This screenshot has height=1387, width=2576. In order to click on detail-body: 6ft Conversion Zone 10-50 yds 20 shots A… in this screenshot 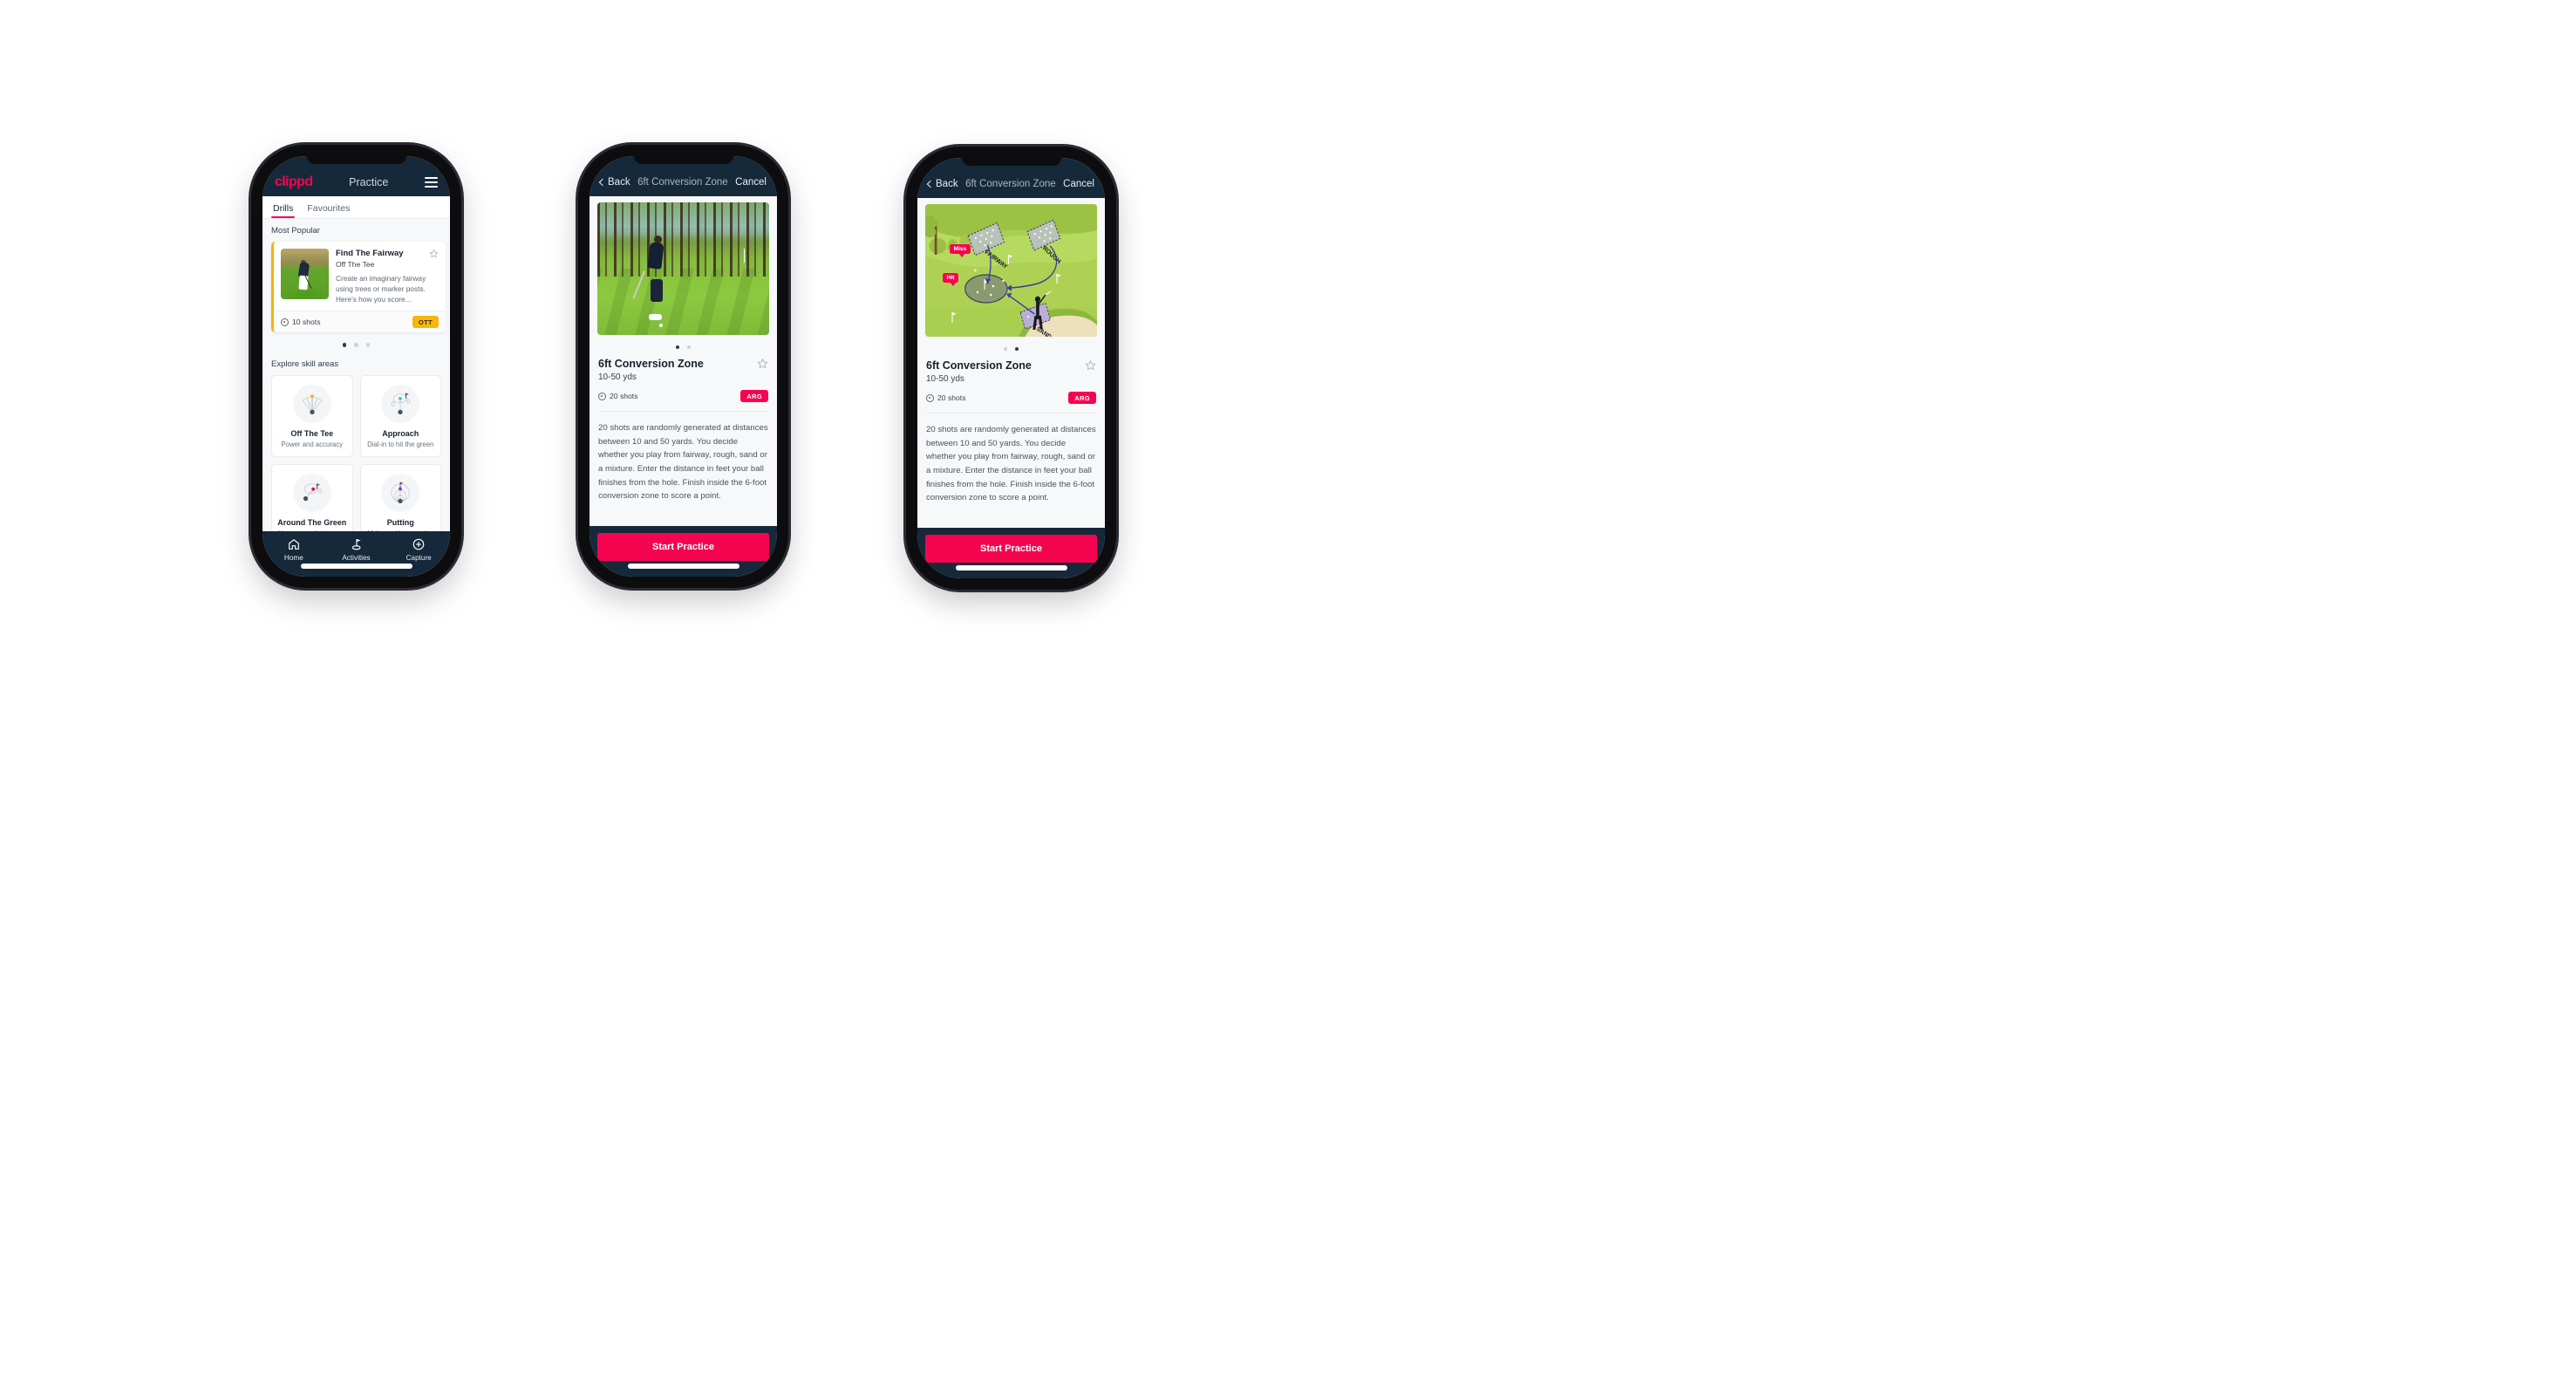, I will do `click(683, 361)`.